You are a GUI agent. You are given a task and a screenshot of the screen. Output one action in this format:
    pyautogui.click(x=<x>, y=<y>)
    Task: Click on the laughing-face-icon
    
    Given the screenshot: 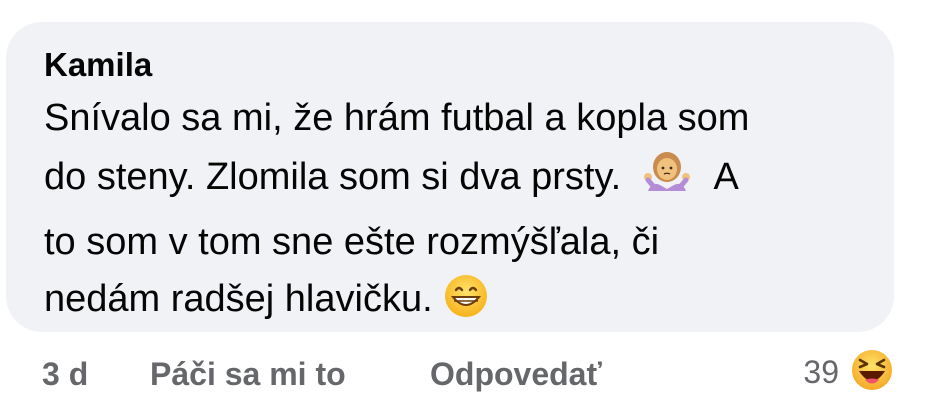 What is the action you would take?
    pyautogui.click(x=872, y=372)
    